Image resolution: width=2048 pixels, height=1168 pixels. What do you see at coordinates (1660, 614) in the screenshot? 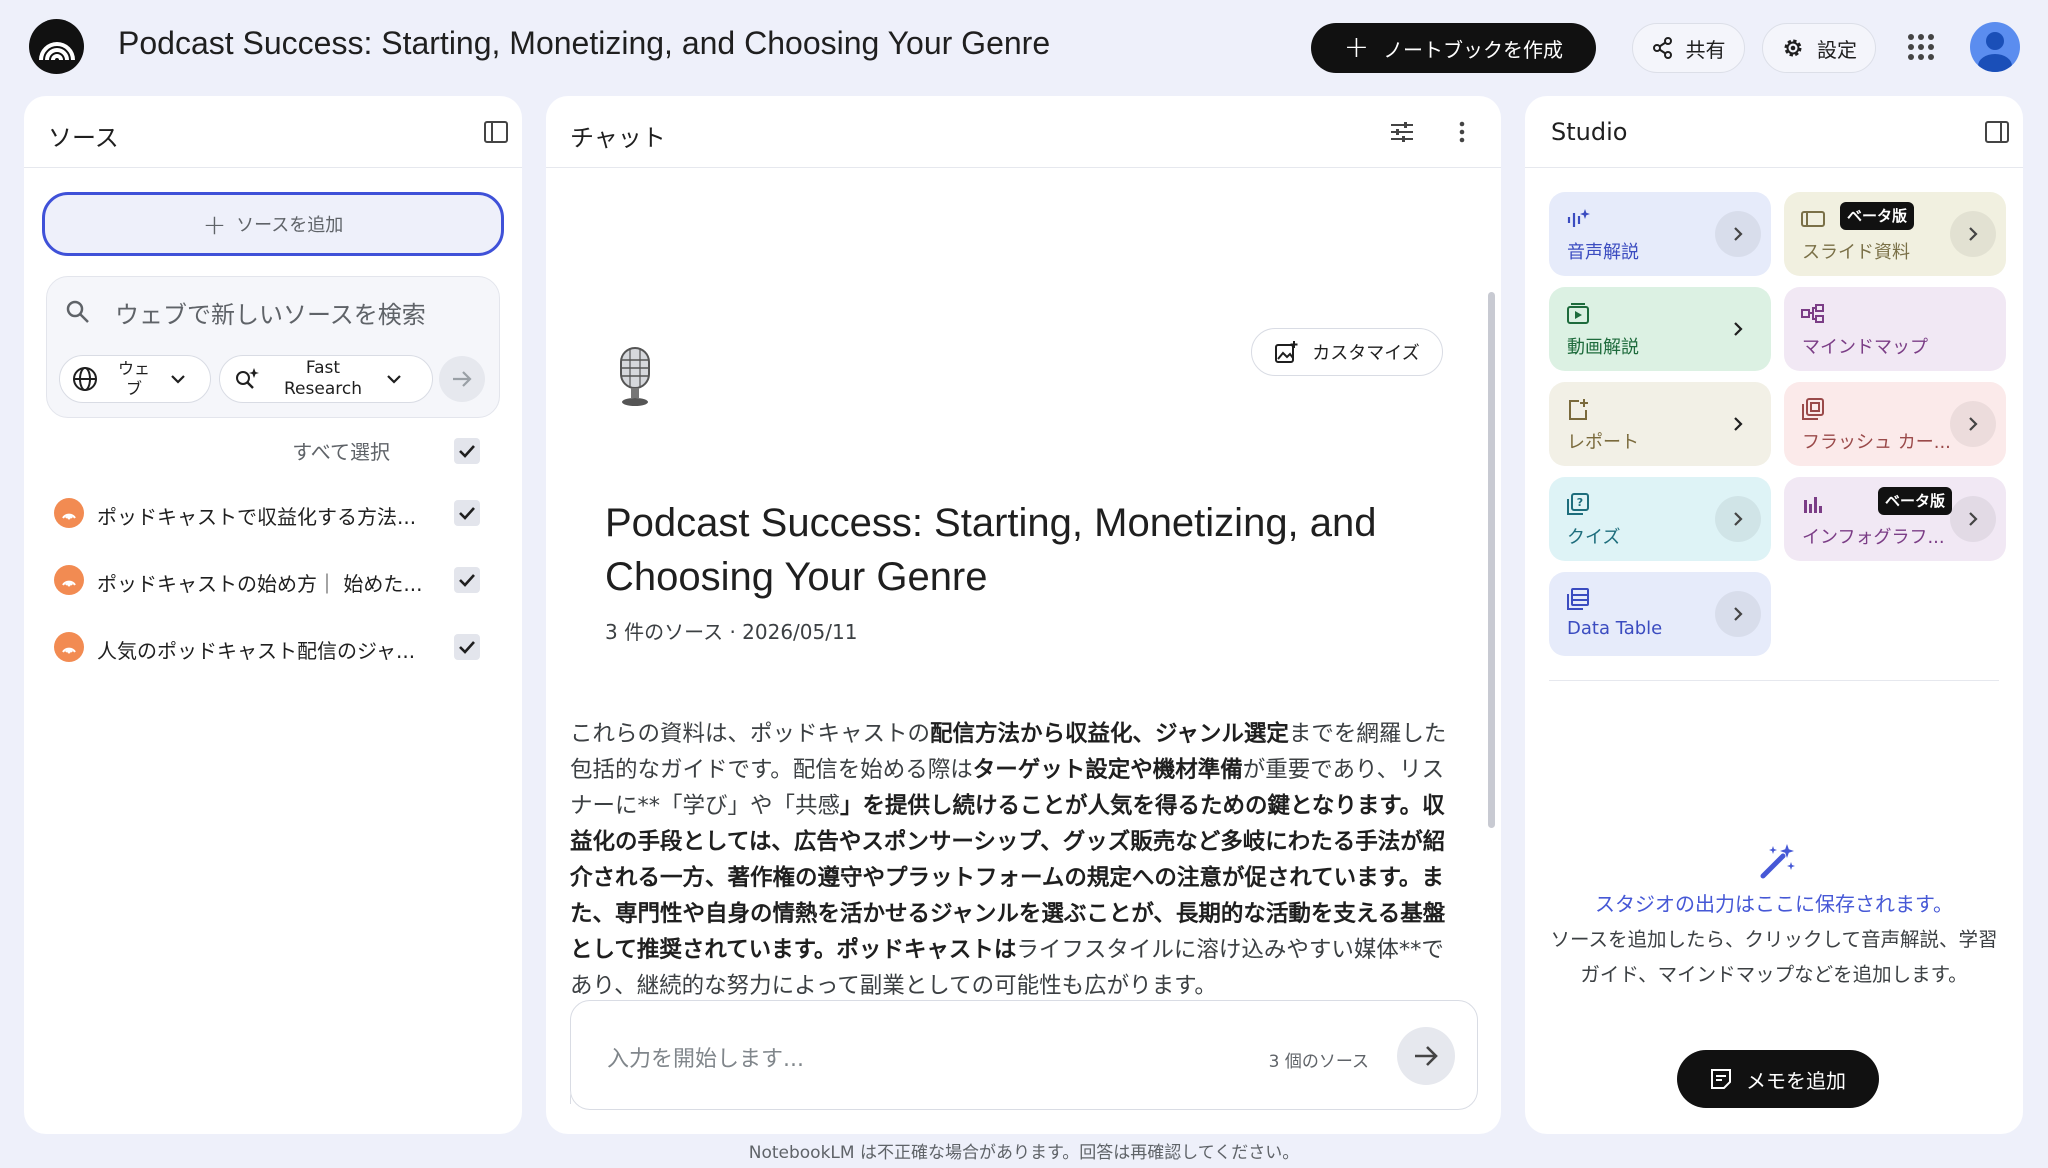
I see `studio-tile-data-table: Data Table` at bounding box center [1660, 614].